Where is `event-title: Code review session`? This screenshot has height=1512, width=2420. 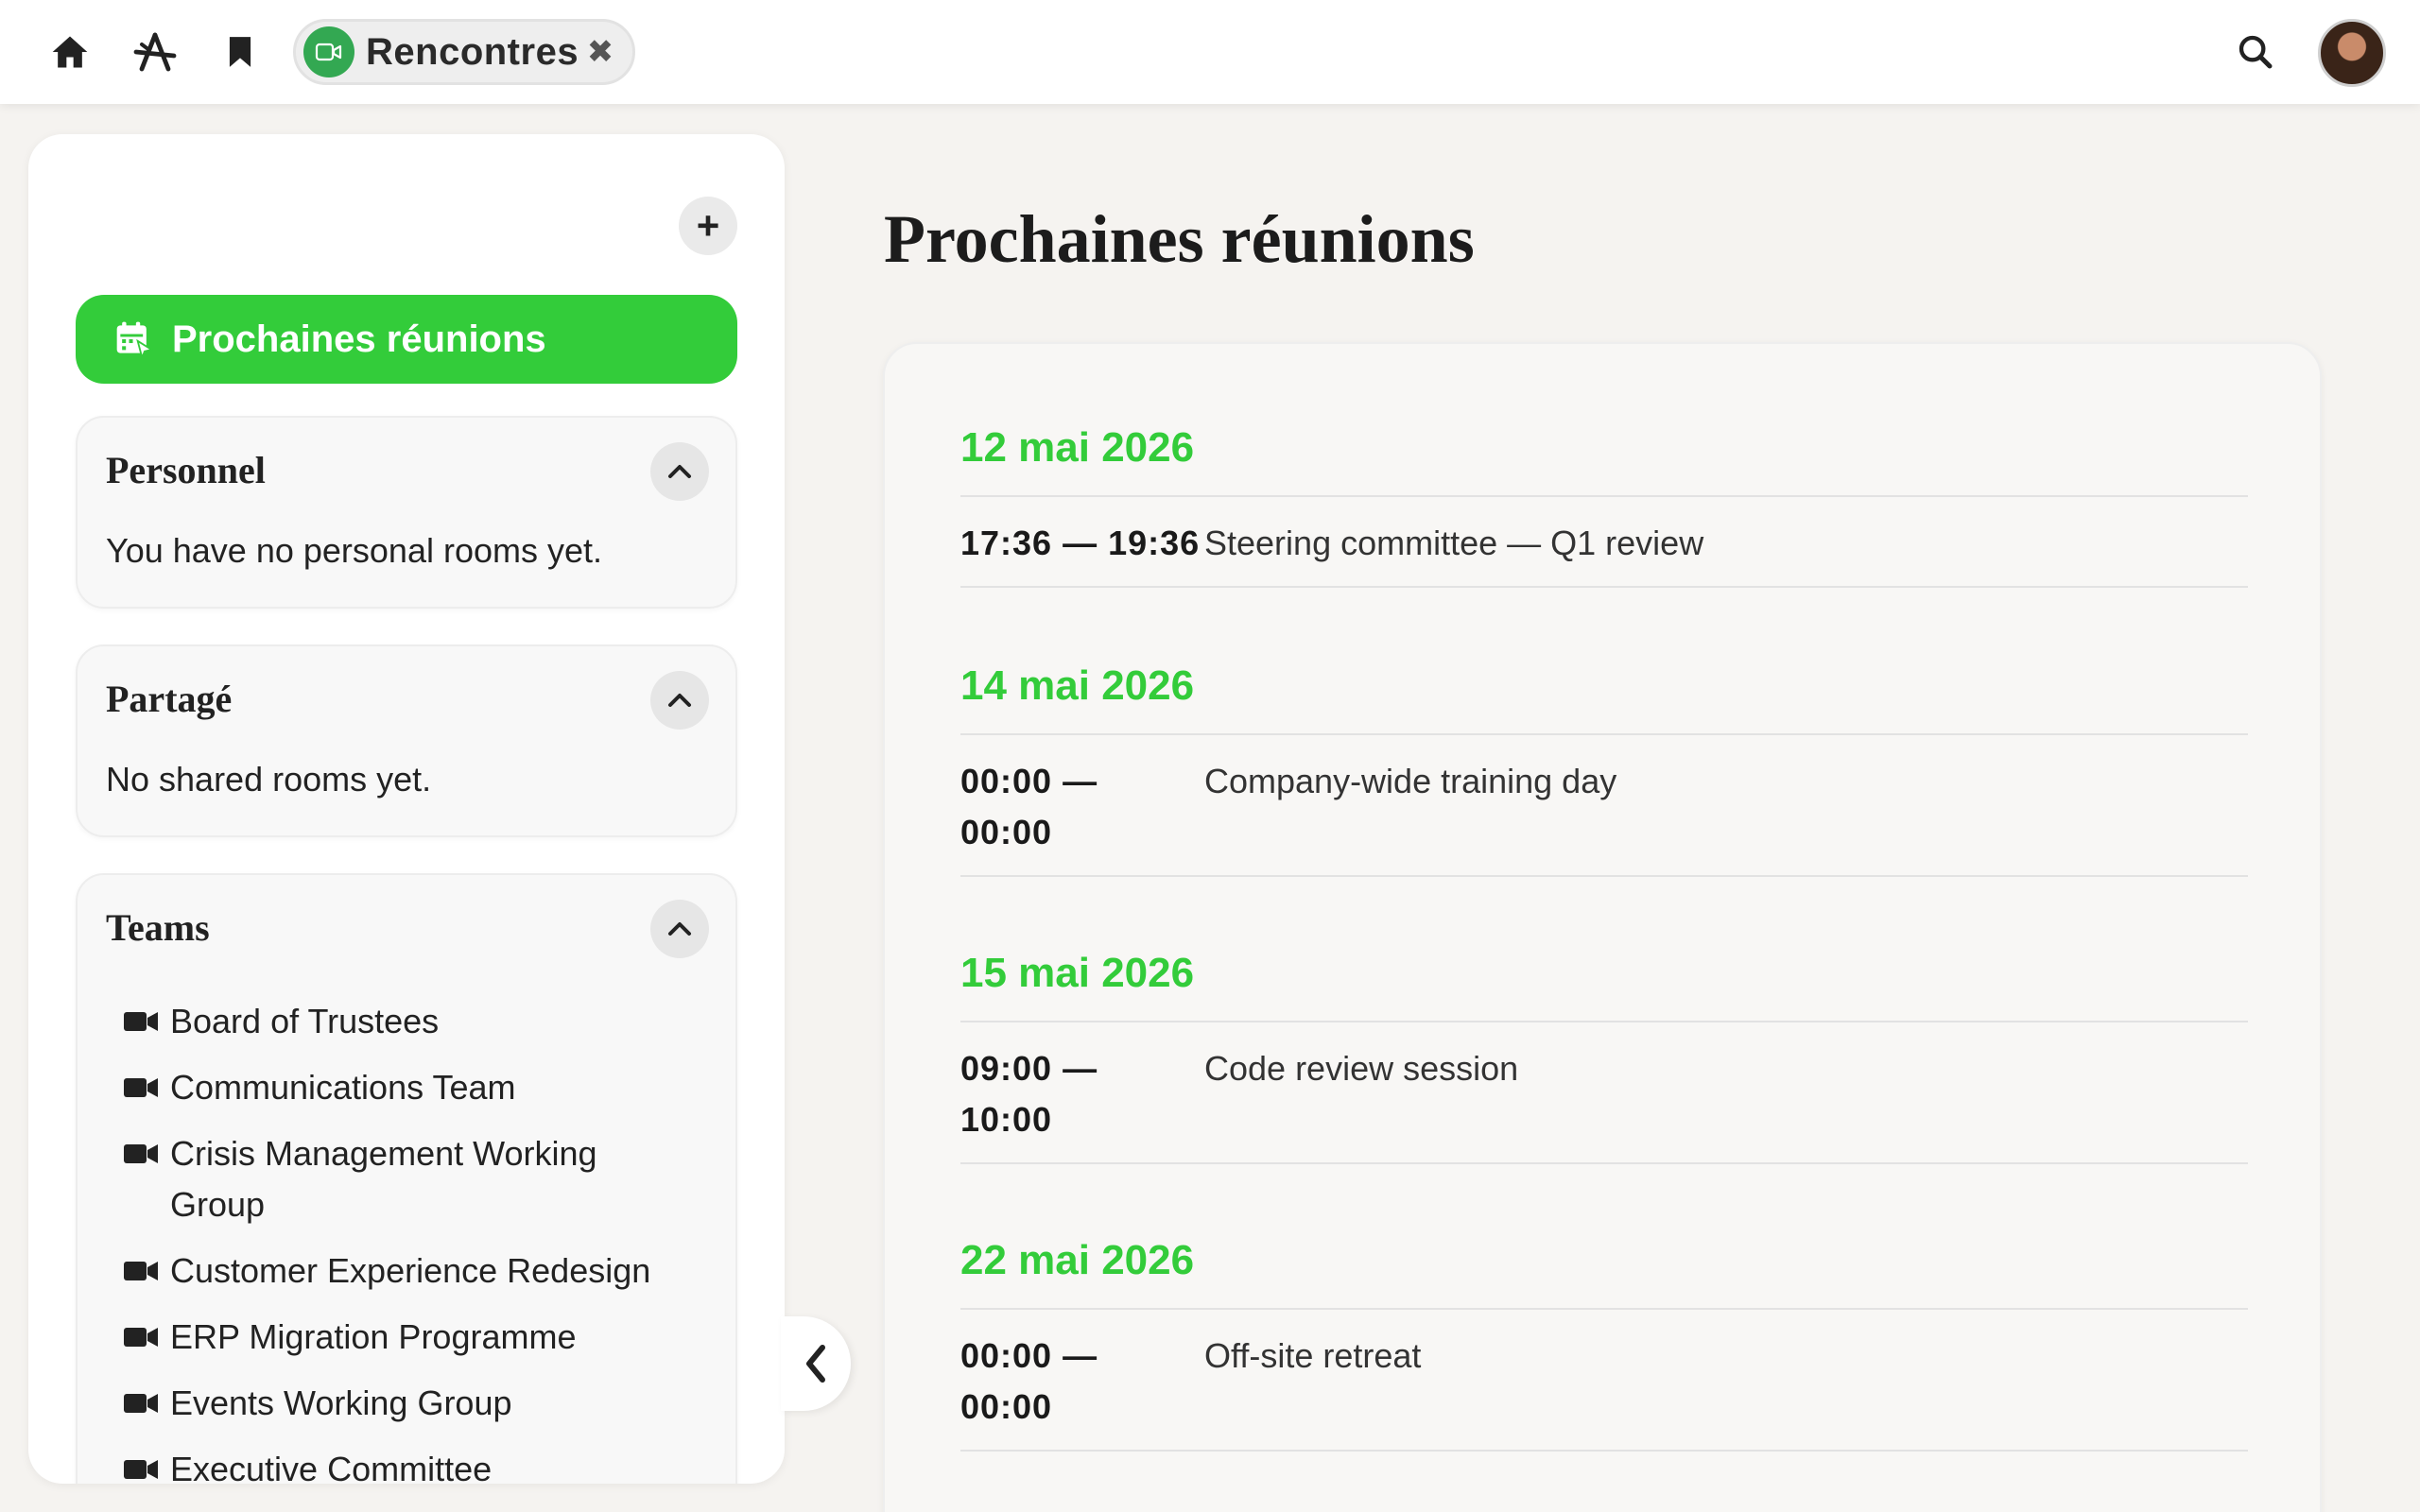 event-title: Code review session is located at coordinates (1361, 1068).